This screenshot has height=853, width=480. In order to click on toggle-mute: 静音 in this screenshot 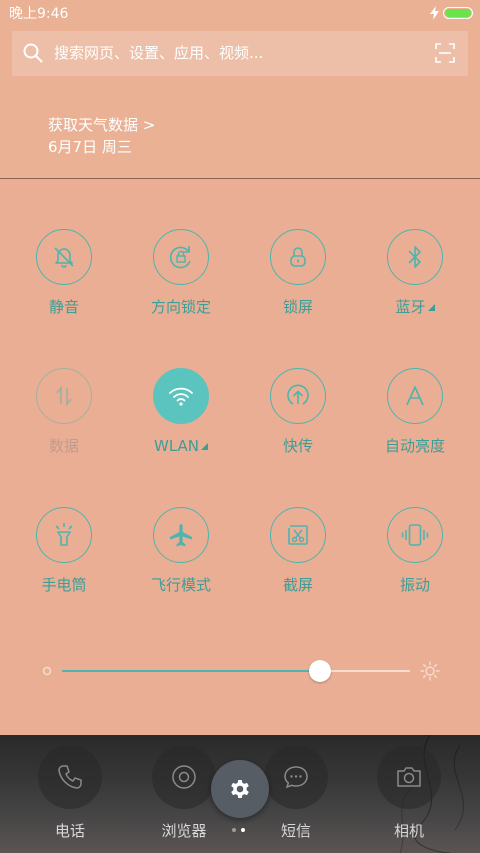, I will do `click(65, 279)`.